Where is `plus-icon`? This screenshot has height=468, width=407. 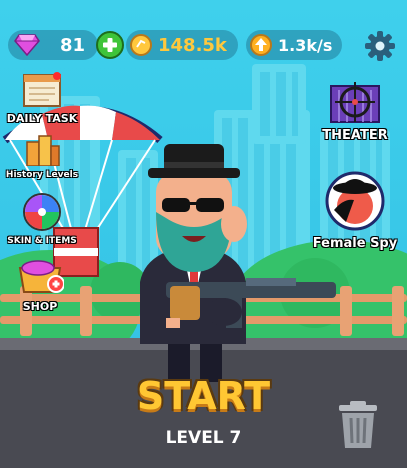
plus-icon is located at coordinates (110, 45).